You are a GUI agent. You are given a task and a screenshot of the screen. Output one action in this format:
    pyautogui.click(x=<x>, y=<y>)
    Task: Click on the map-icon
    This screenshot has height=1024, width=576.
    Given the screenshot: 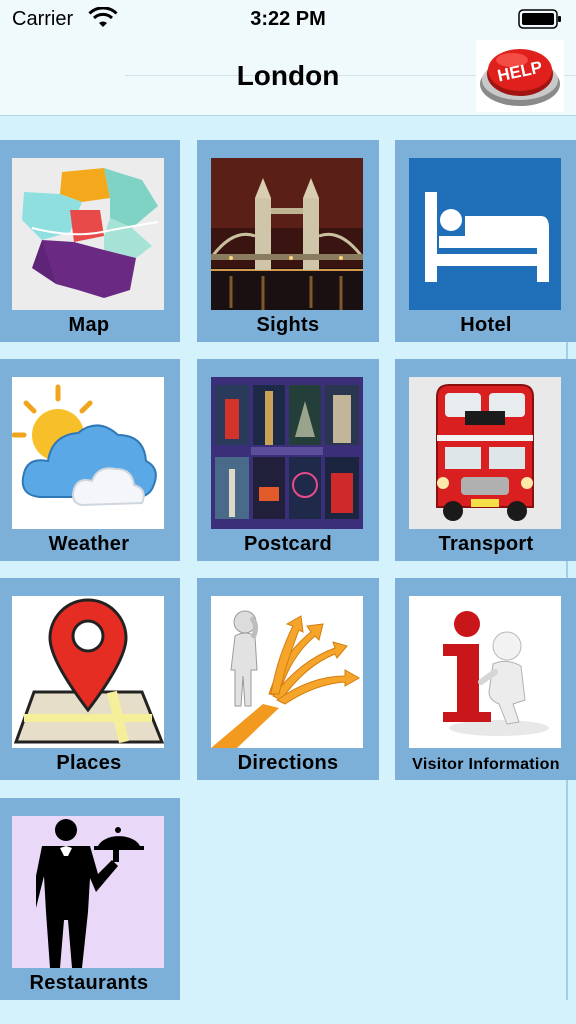 What is the action you would take?
    pyautogui.click(x=88, y=234)
    